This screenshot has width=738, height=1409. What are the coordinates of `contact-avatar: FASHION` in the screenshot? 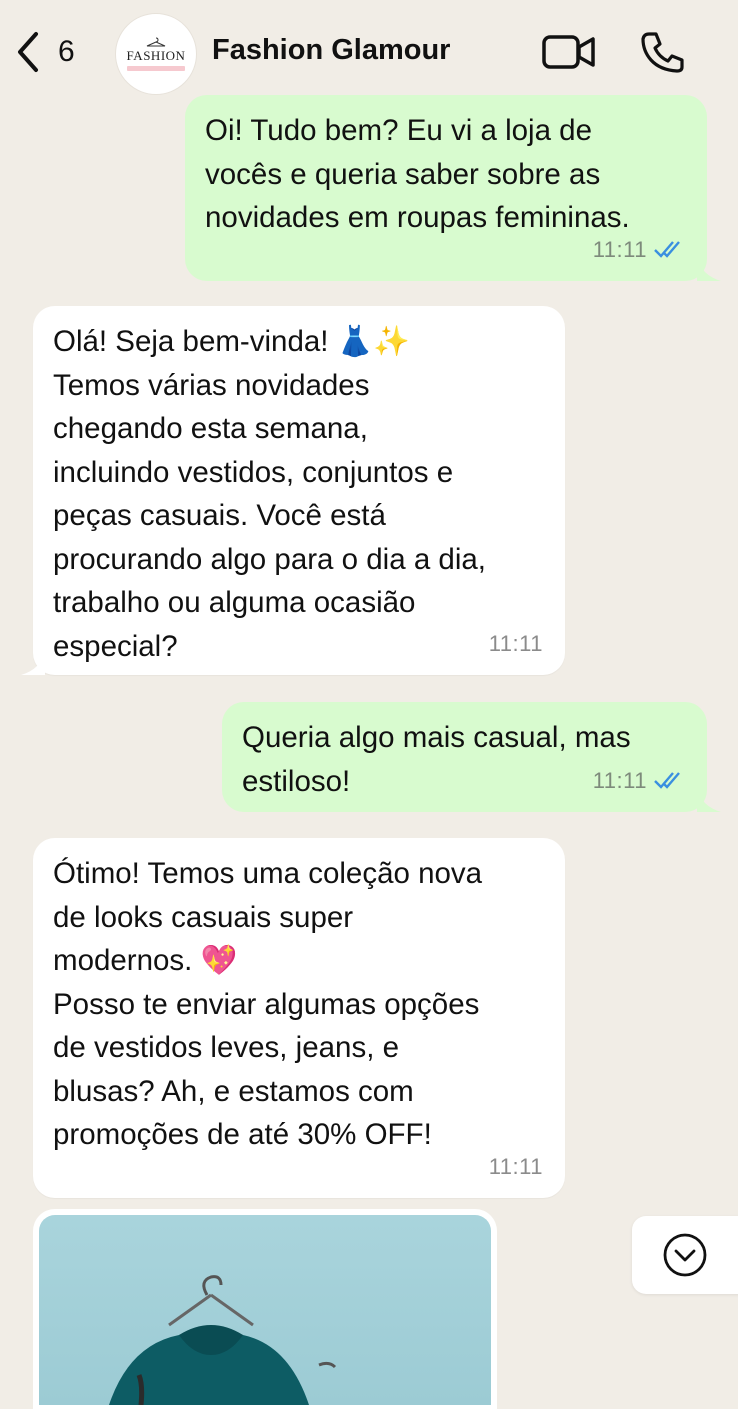 It's located at (156, 54).